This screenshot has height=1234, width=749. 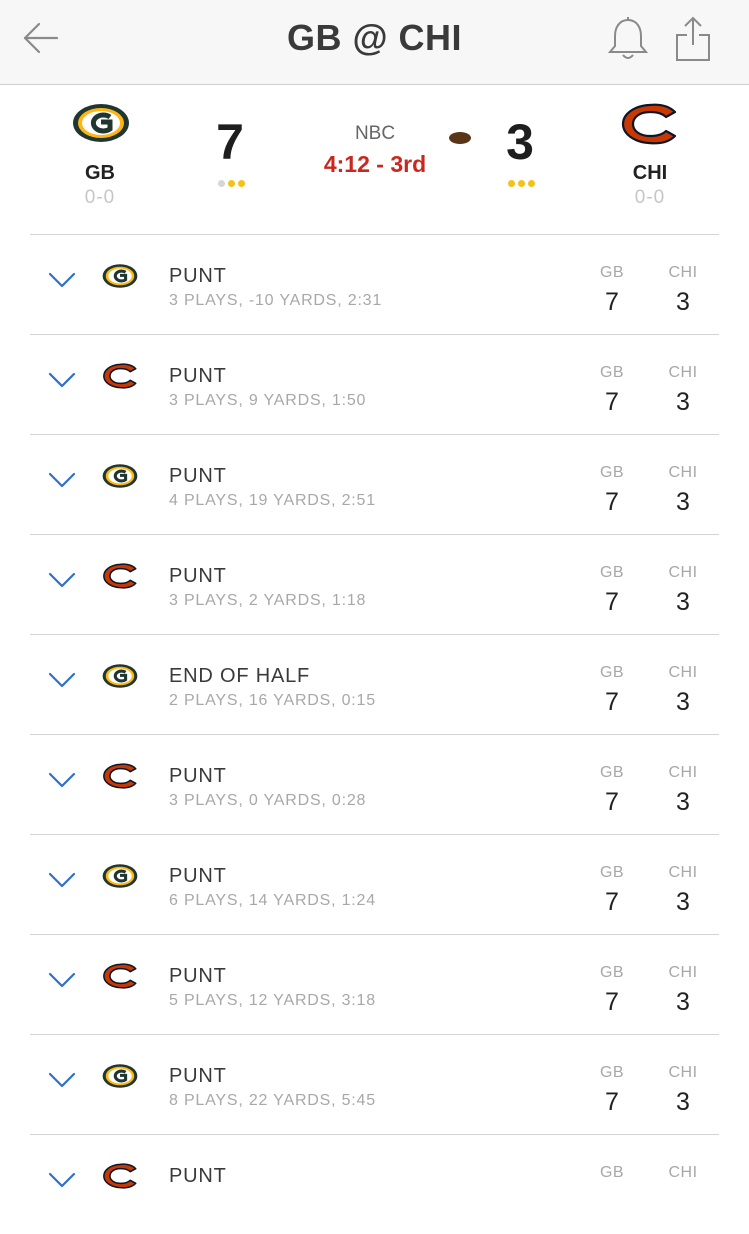 What do you see at coordinates (374, 584) in the screenshot?
I see `drive-row: PUNT 3 PLAYS, 2 YARDS, 1:18 GB CHI 7 3` at bounding box center [374, 584].